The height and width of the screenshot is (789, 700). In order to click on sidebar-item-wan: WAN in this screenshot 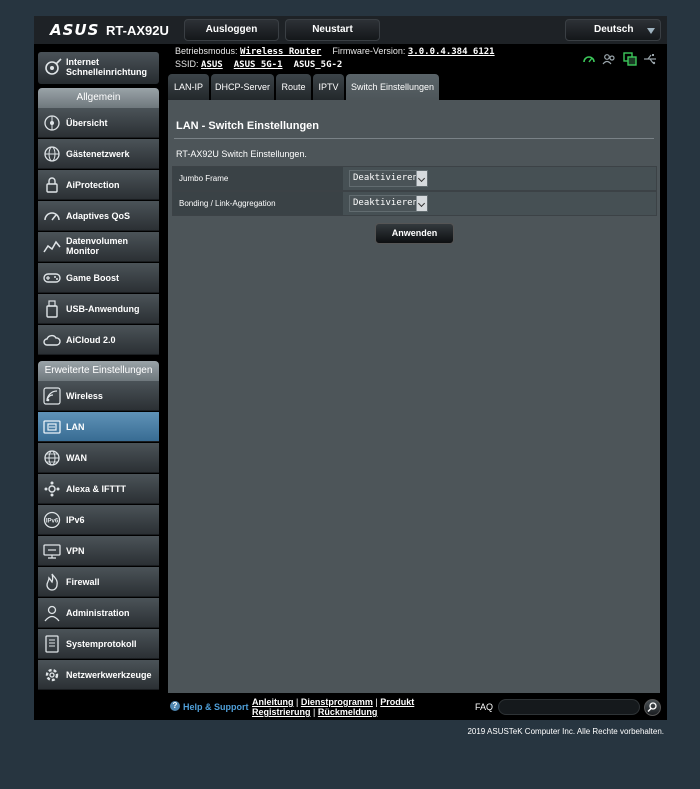, I will do `click(98, 458)`.